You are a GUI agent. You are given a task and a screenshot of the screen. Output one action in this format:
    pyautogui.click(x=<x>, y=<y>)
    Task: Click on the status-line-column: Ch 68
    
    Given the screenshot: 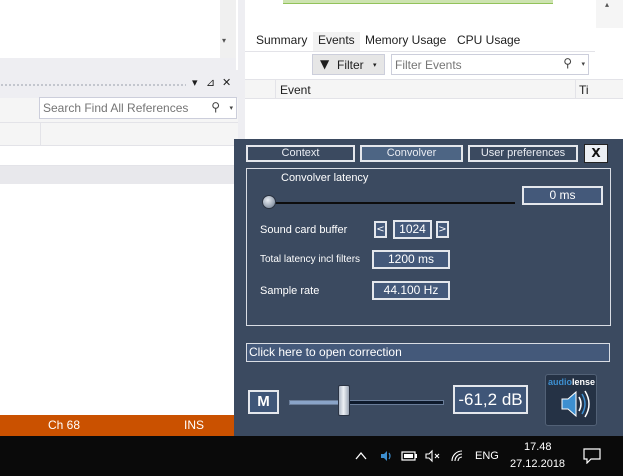 What is the action you would take?
    pyautogui.click(x=64, y=425)
    